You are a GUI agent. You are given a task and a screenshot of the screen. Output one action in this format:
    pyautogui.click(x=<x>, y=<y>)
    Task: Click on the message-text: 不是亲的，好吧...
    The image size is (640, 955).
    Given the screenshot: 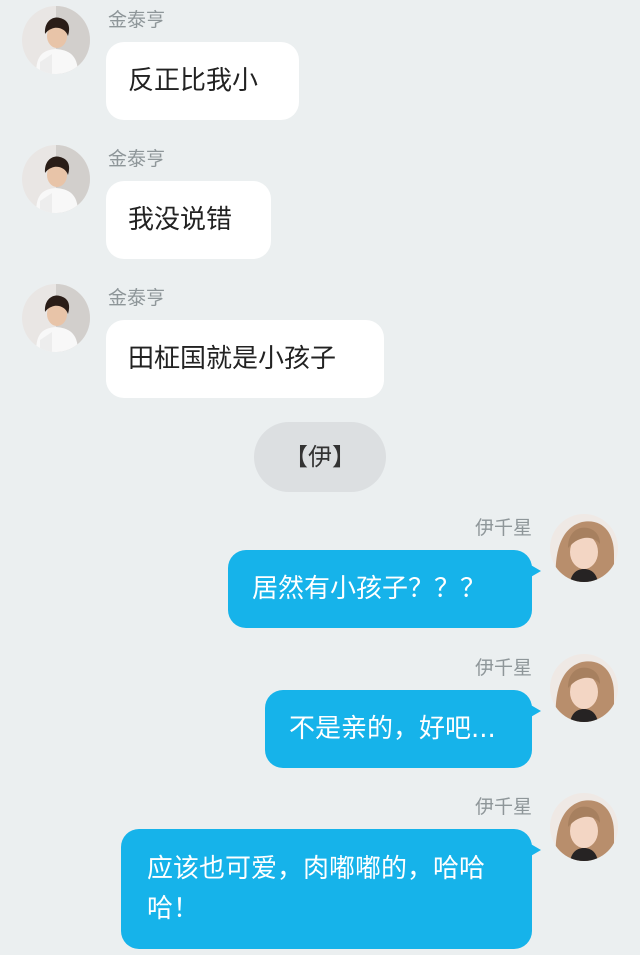 What is the action you would take?
    pyautogui.click(x=392, y=729)
    